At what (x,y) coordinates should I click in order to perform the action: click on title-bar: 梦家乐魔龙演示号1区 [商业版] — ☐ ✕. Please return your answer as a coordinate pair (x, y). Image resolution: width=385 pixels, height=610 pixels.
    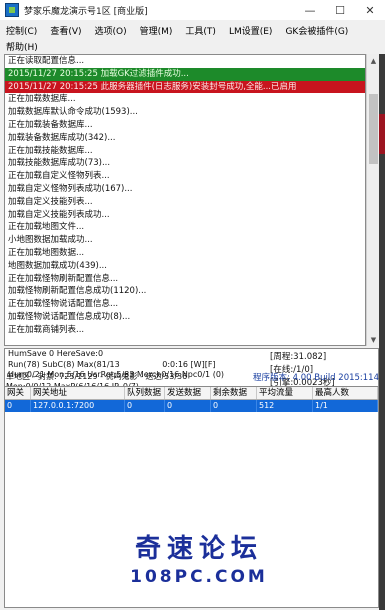
    Looking at the image, I should click on (192, 10).